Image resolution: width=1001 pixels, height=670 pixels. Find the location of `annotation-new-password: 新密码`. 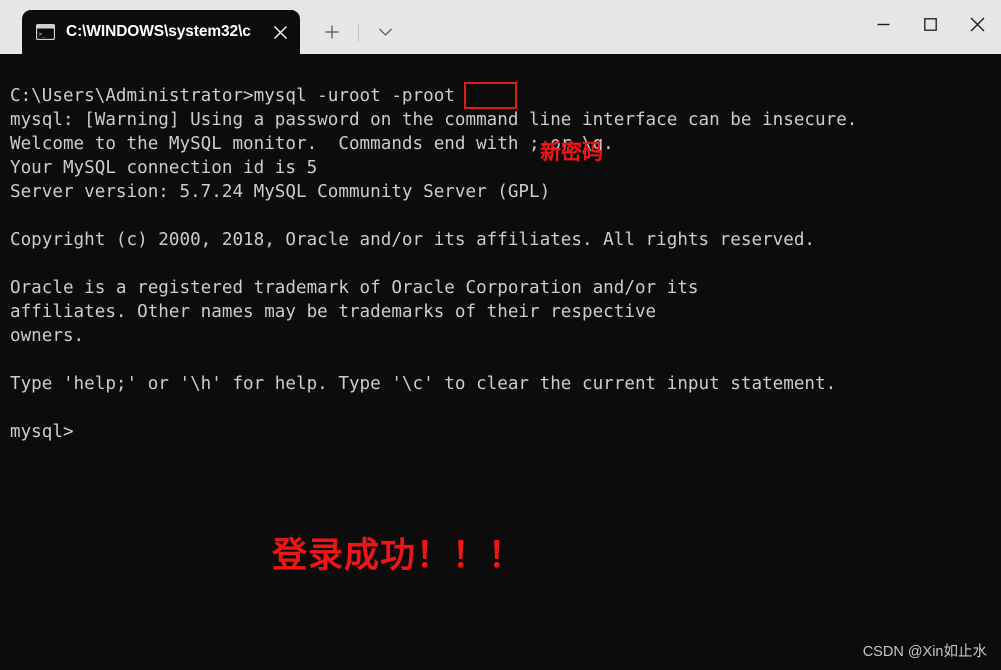

annotation-new-password: 新密码 is located at coordinates (571, 152).